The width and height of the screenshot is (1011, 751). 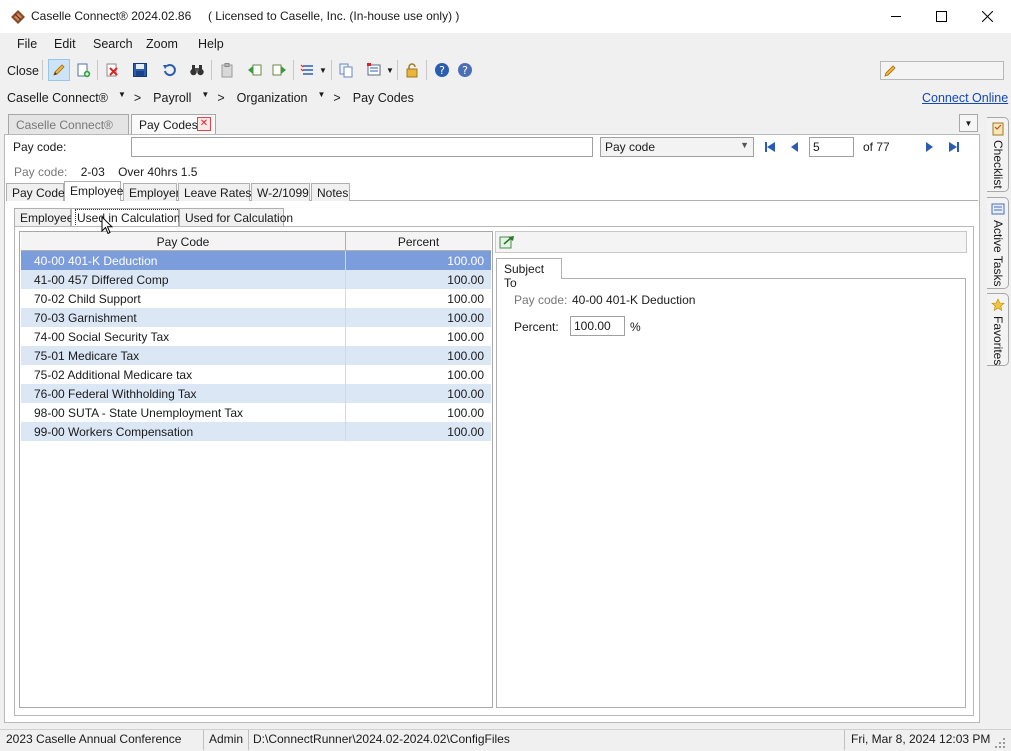 I want to click on subtab-used-for-calculation: Used for Calculation, so click(x=236, y=217).